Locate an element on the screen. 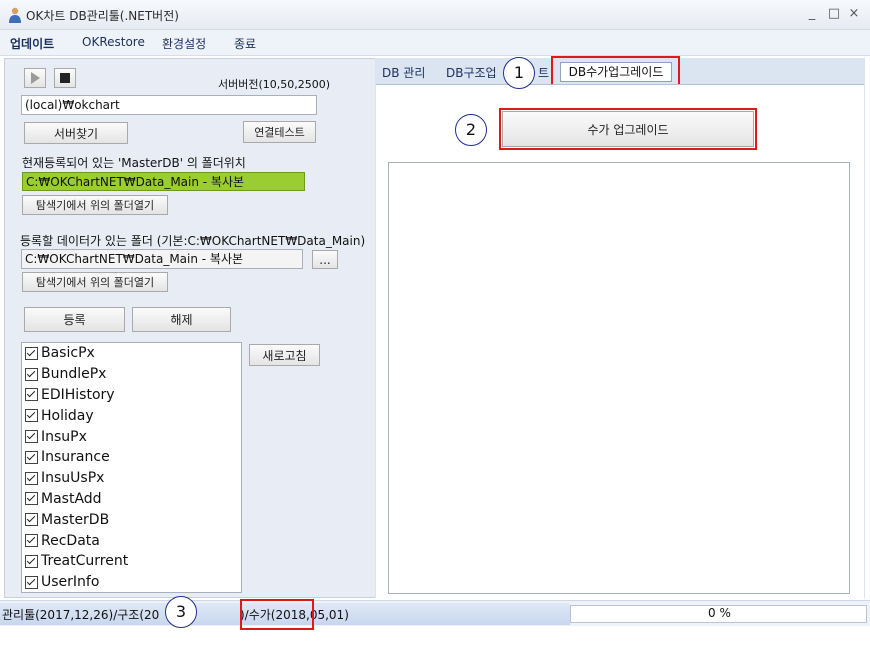 Image resolution: width=870 pixels, height=655 pixels. menu-settings: 환경설정 is located at coordinates (184, 43).